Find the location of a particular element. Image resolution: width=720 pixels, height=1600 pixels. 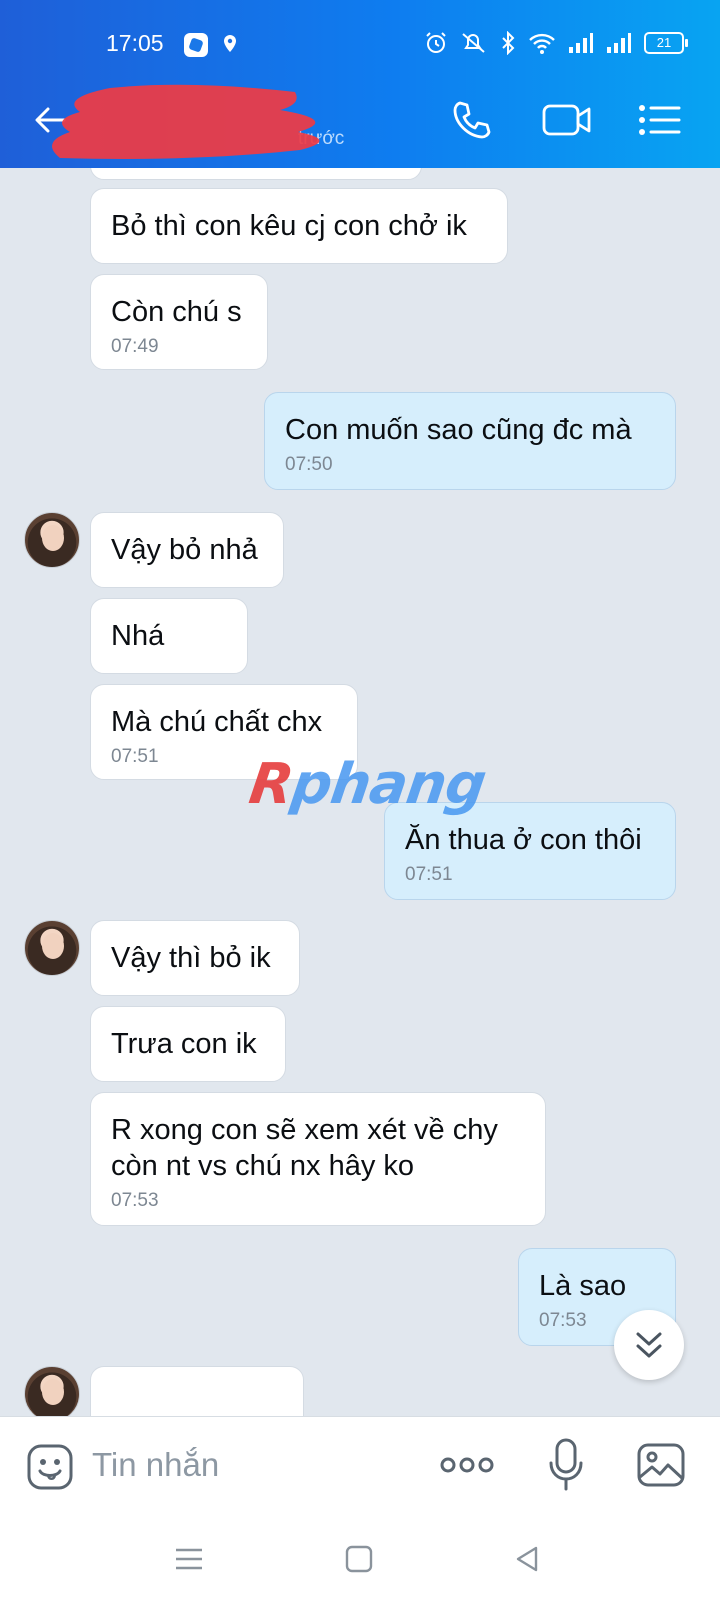

system-navigation-bar is located at coordinates (360, 1558).